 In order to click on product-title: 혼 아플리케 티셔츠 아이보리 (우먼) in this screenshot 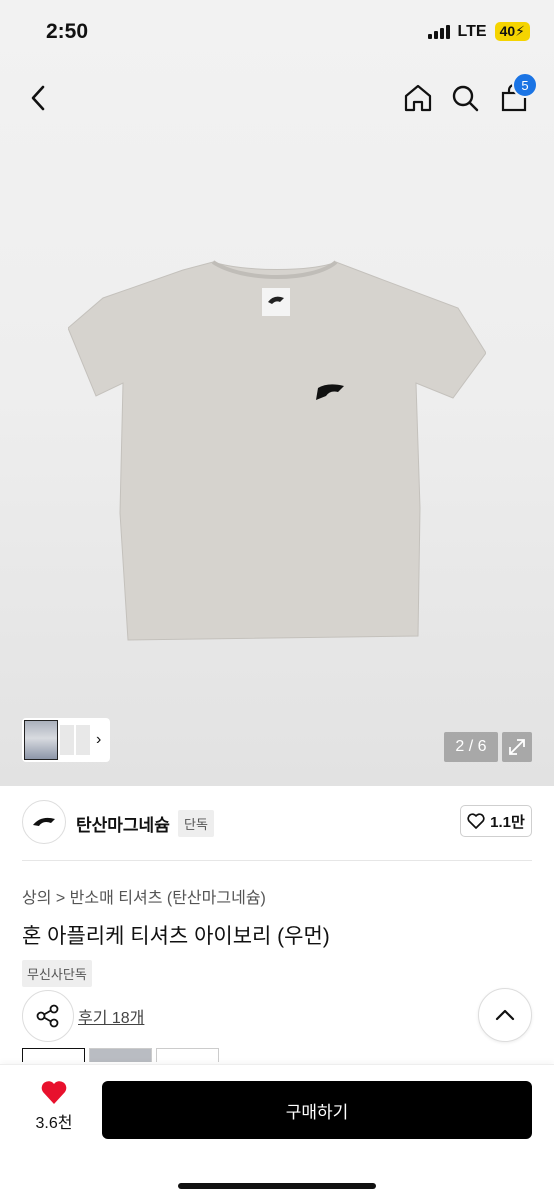, I will do `click(176, 936)`.